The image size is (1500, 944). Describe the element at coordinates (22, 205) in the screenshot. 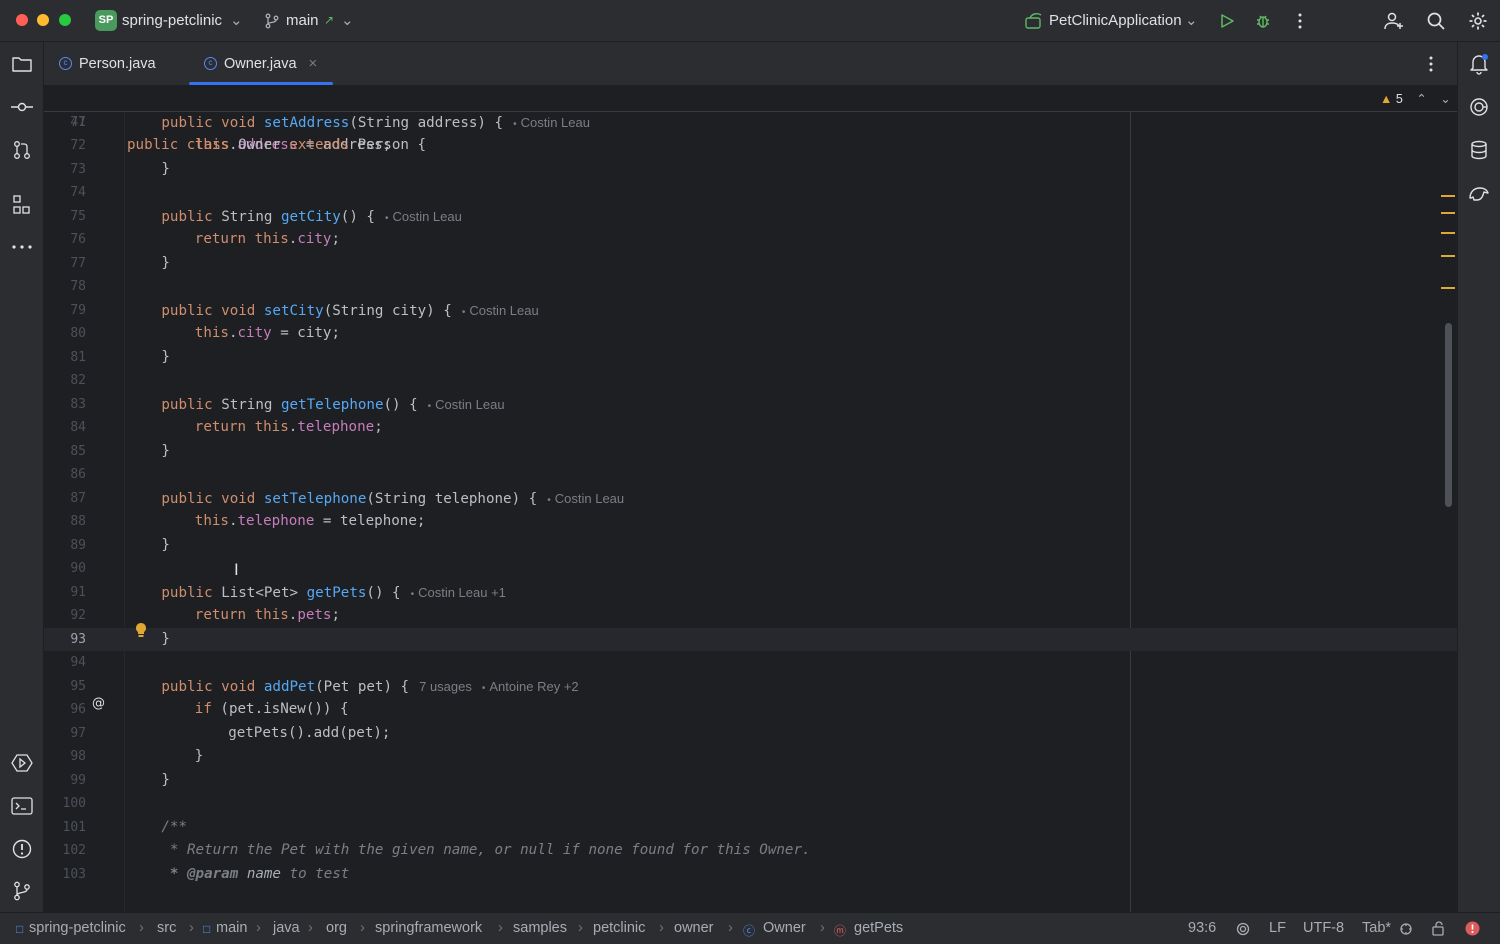

I see `structure-icon` at that location.